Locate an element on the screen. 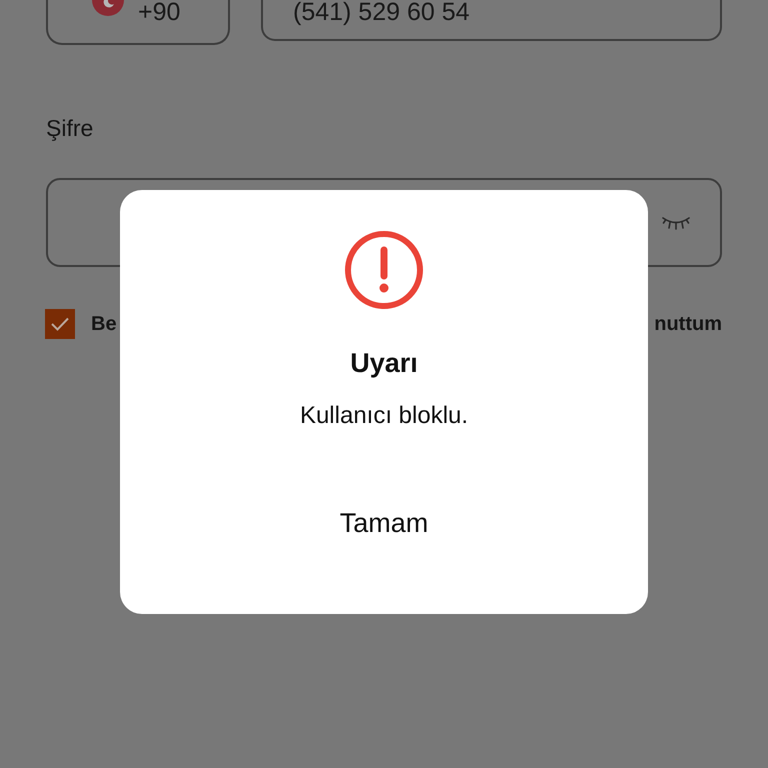 The height and width of the screenshot is (768, 768). ok-button: Tamam is located at coordinates (384, 523).